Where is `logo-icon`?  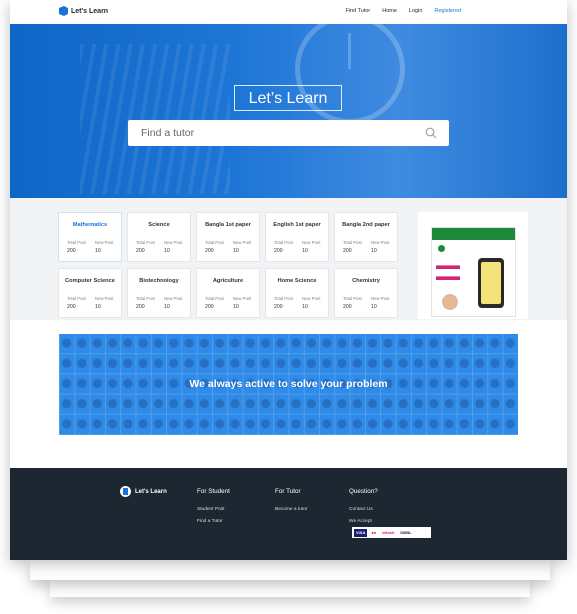 logo-icon is located at coordinates (63, 11).